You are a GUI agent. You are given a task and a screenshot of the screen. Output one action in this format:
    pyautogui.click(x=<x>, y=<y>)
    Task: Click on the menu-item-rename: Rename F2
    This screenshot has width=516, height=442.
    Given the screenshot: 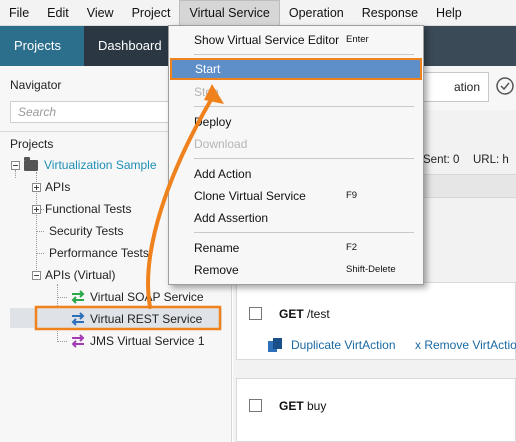 What is the action you would take?
    pyautogui.click(x=296, y=248)
    